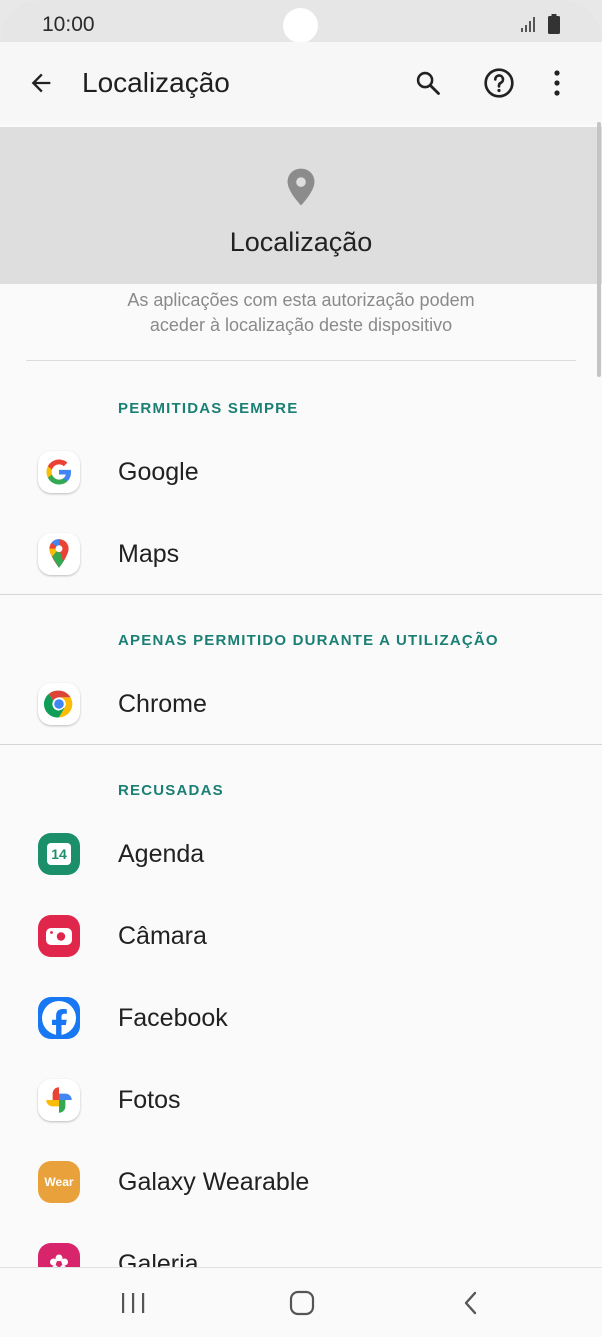 The image size is (602, 1337). I want to click on nav-back-button, so click(471, 1305).